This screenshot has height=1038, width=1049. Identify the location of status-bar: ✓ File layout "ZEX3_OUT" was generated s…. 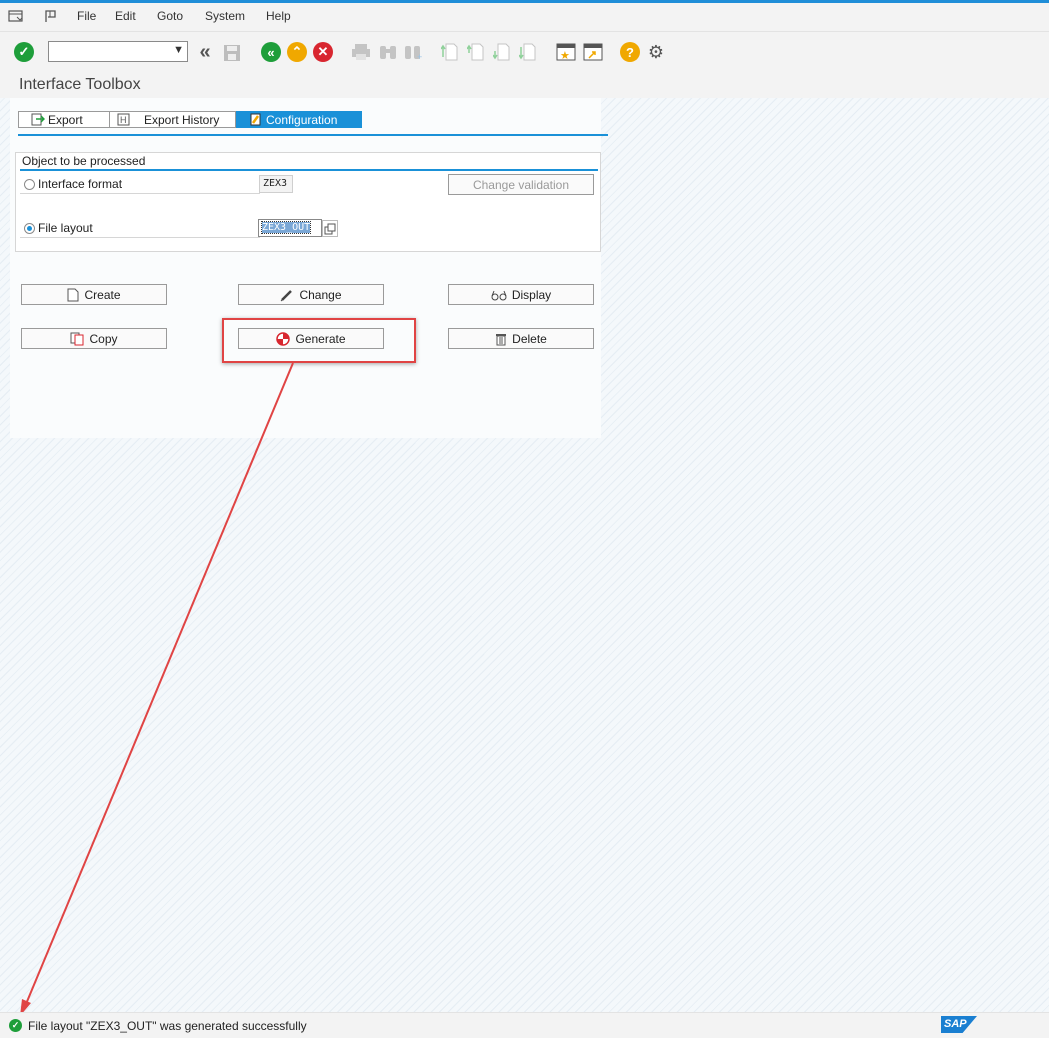
(524, 1025).